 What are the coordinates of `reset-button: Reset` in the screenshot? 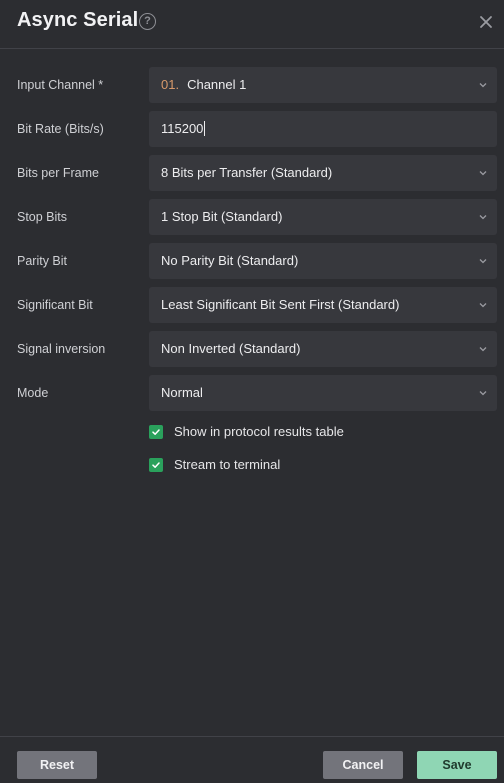 It's located at (57, 765).